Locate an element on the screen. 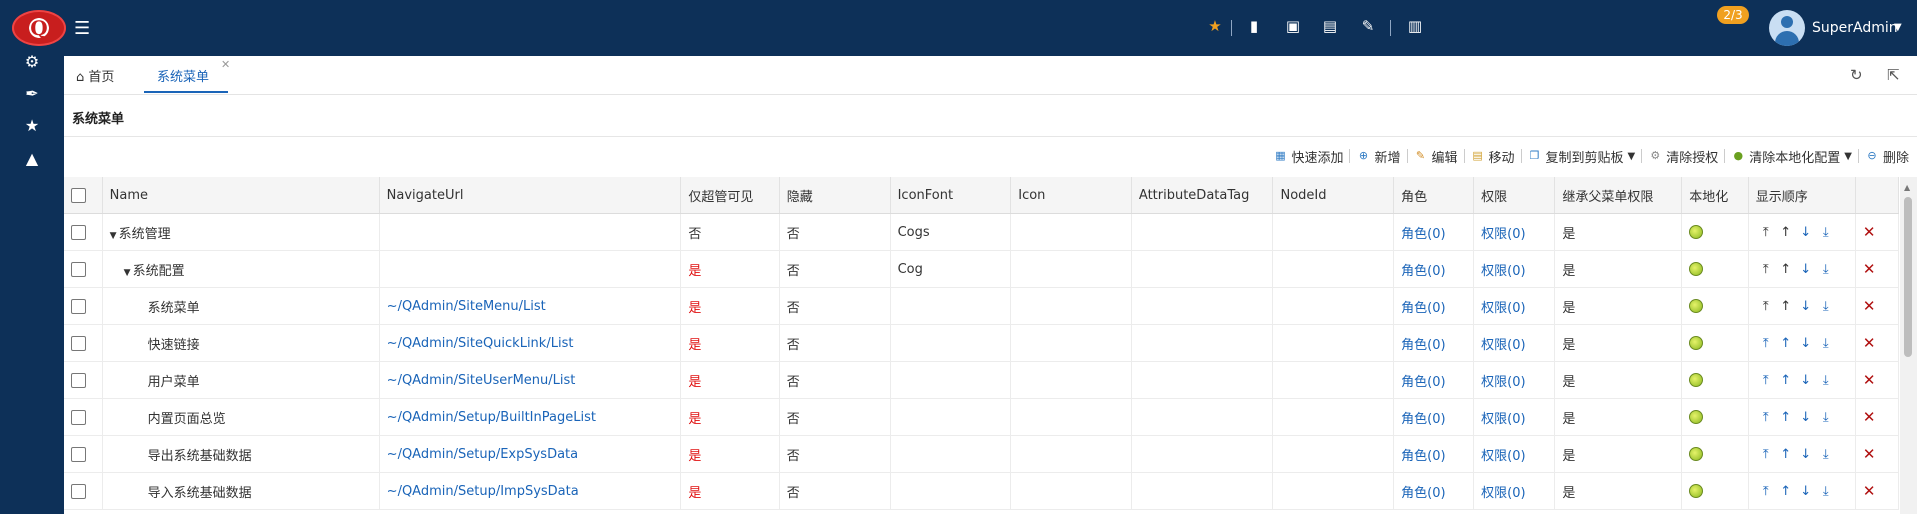 The width and height of the screenshot is (1917, 514). navigate-url-link: ~/QAdmin/SiteMenu/List is located at coordinates (466, 306).